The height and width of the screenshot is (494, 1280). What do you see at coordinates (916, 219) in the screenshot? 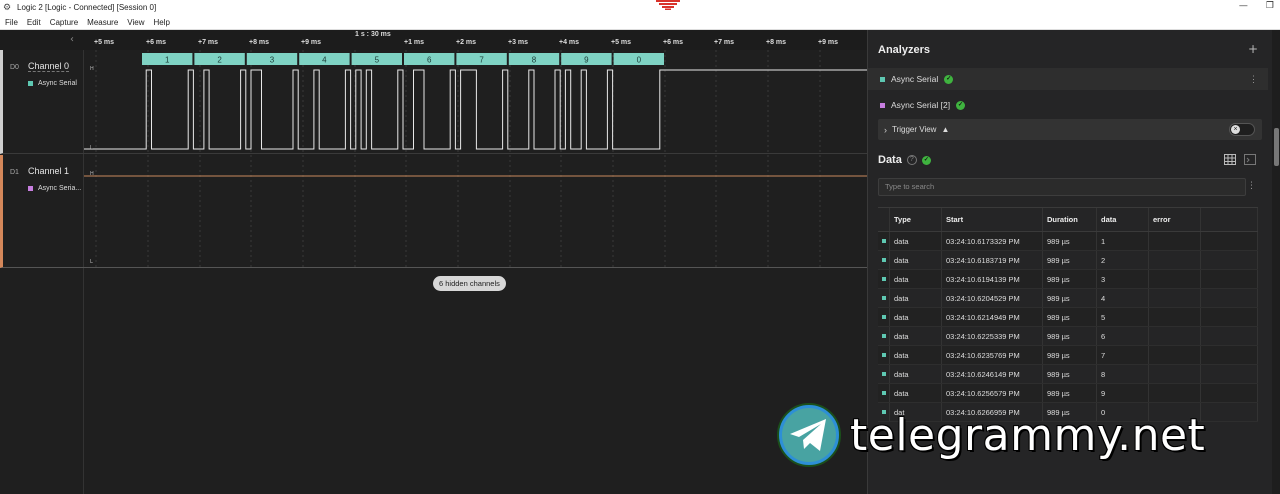
I see `column-header: Type` at bounding box center [916, 219].